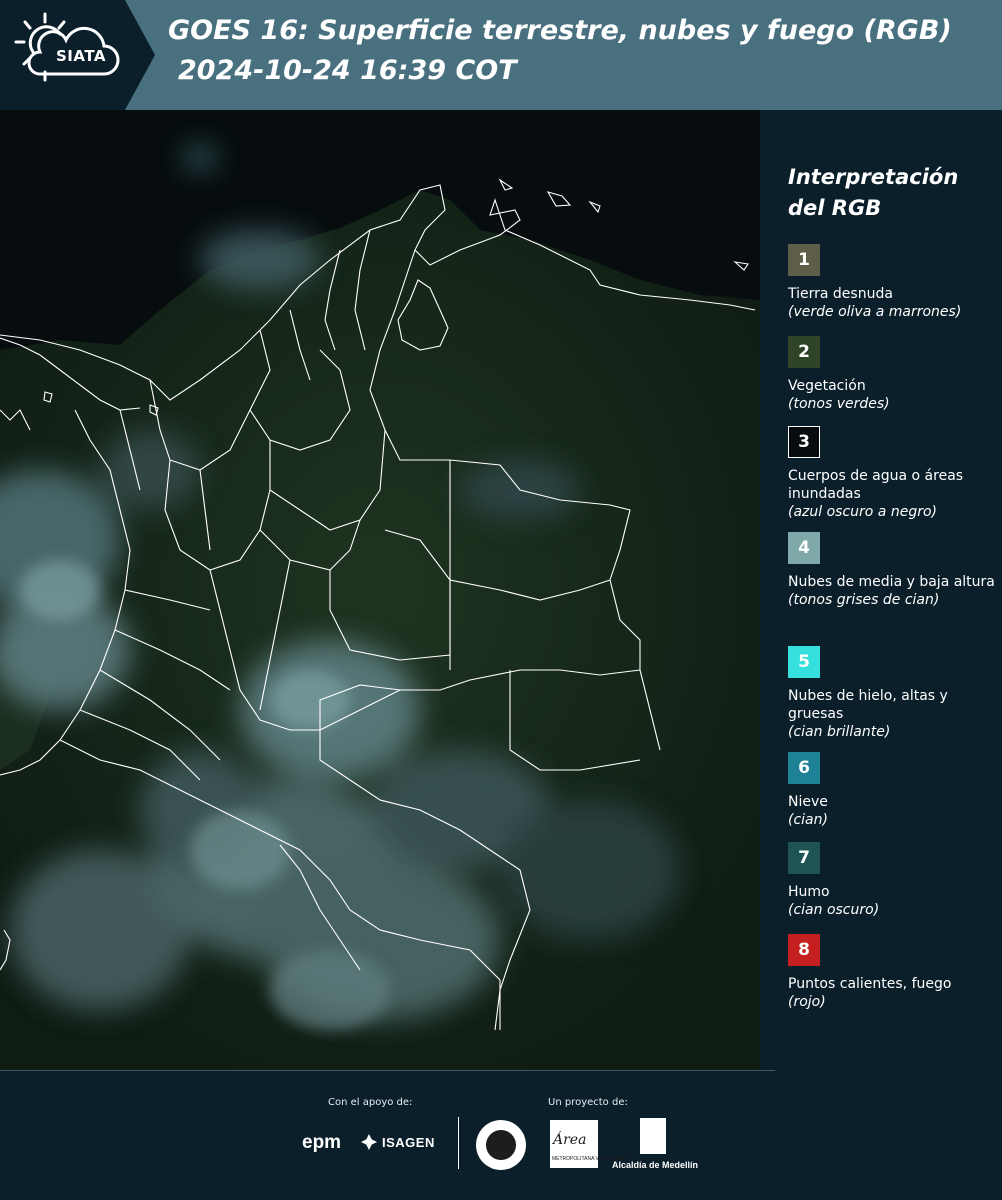 The height and width of the screenshot is (1200, 1002). I want to click on legend-item-desc: (tonos verdes), so click(839, 404).